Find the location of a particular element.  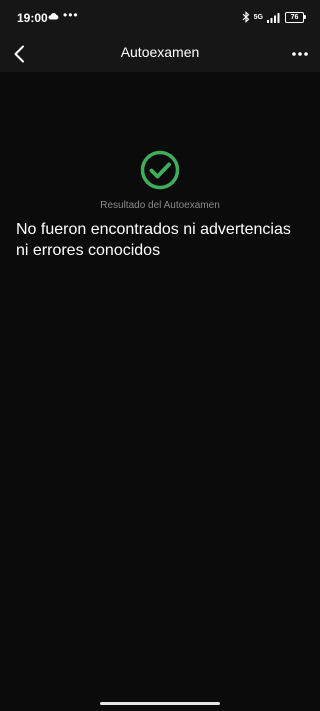

check-circle-icon is located at coordinates (160, 170).